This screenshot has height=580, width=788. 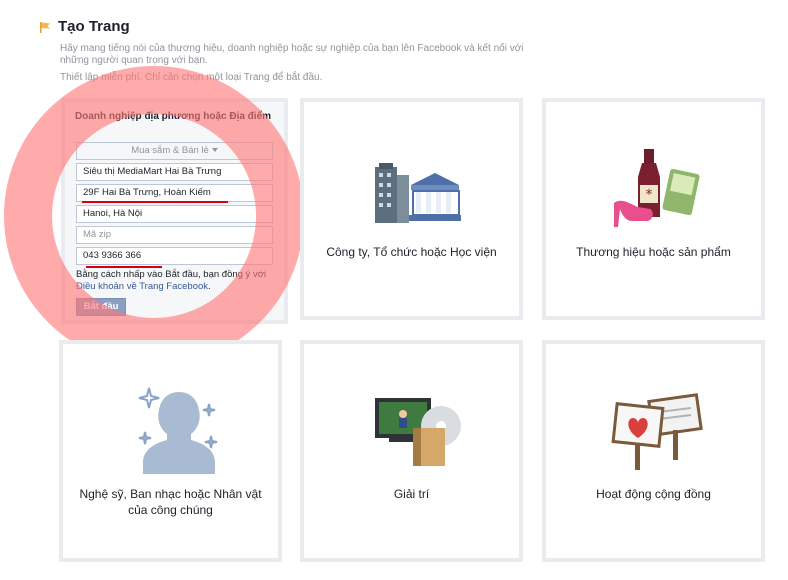 I want to click on brand-label: Thương hiệu hoặc sản phẩm, so click(x=653, y=252).